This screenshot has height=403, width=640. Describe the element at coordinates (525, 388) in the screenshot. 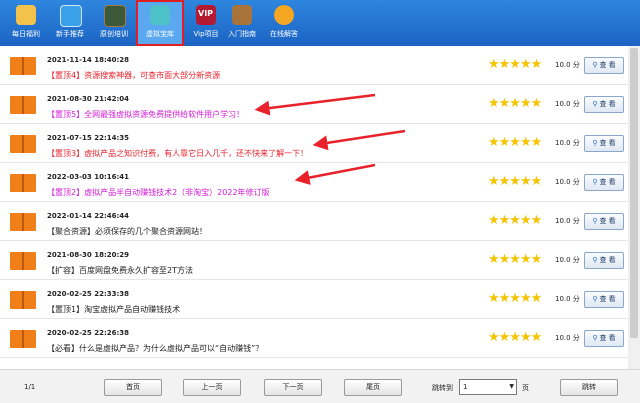

I see `page-suffix: 页` at that location.